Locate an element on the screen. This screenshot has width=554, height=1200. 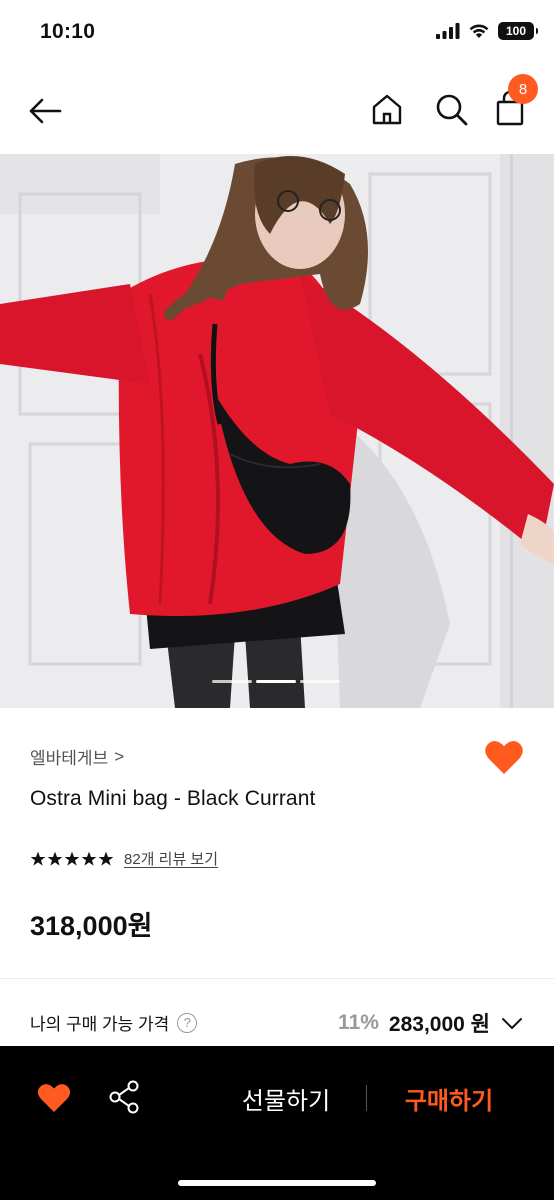
my-price-dropdown: 11% 283,000 원 is located at coordinates (431, 1023).